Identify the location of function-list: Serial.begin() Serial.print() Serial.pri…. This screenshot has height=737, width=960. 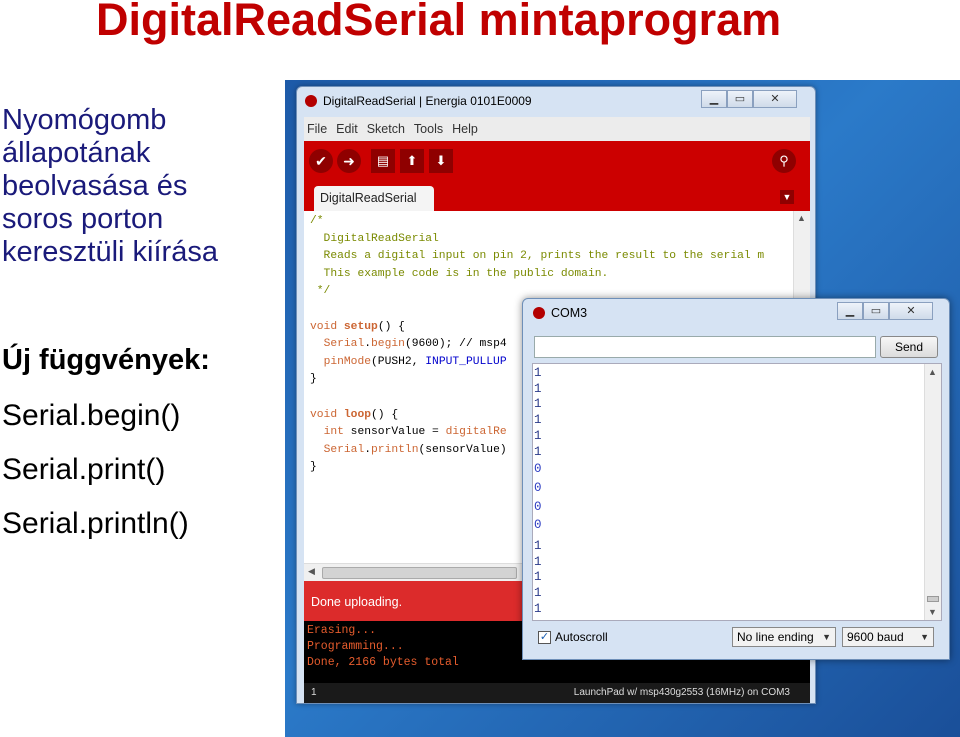
(95, 479).